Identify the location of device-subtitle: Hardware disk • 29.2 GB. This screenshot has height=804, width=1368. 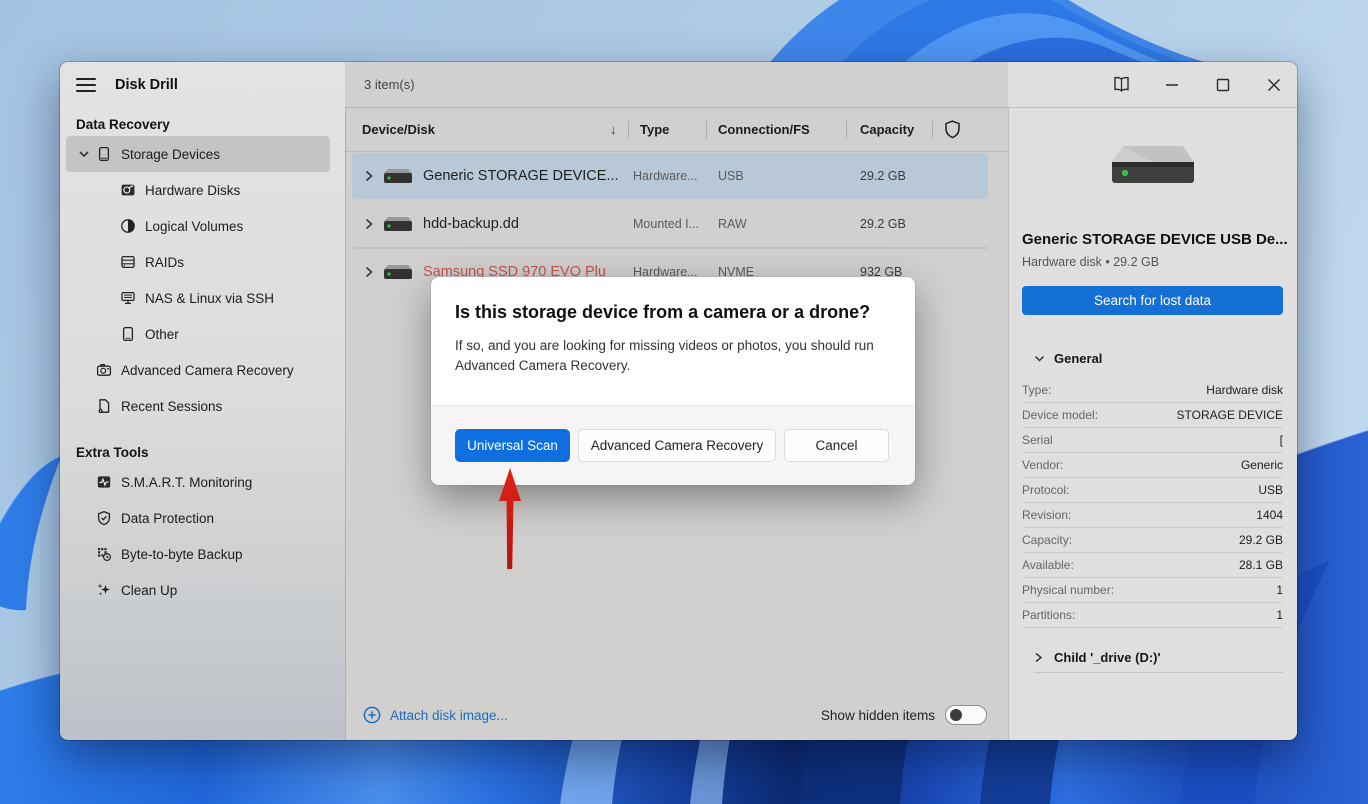
(1091, 262).